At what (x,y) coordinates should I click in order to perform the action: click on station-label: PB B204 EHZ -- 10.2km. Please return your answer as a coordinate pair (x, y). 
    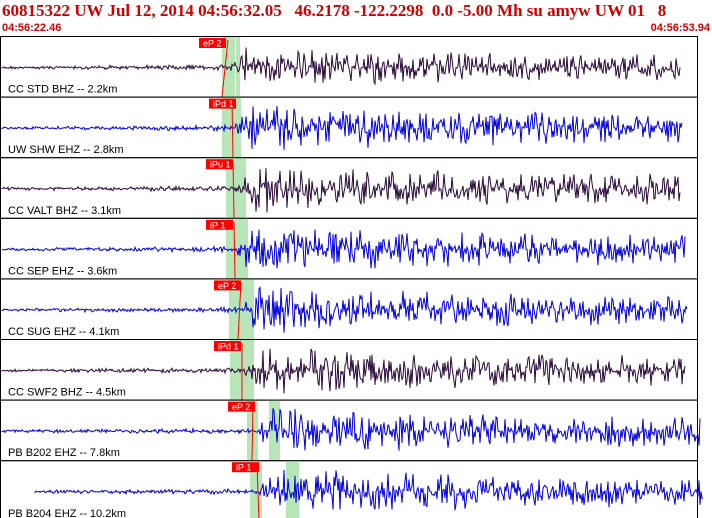
    Looking at the image, I should click on (67, 513).